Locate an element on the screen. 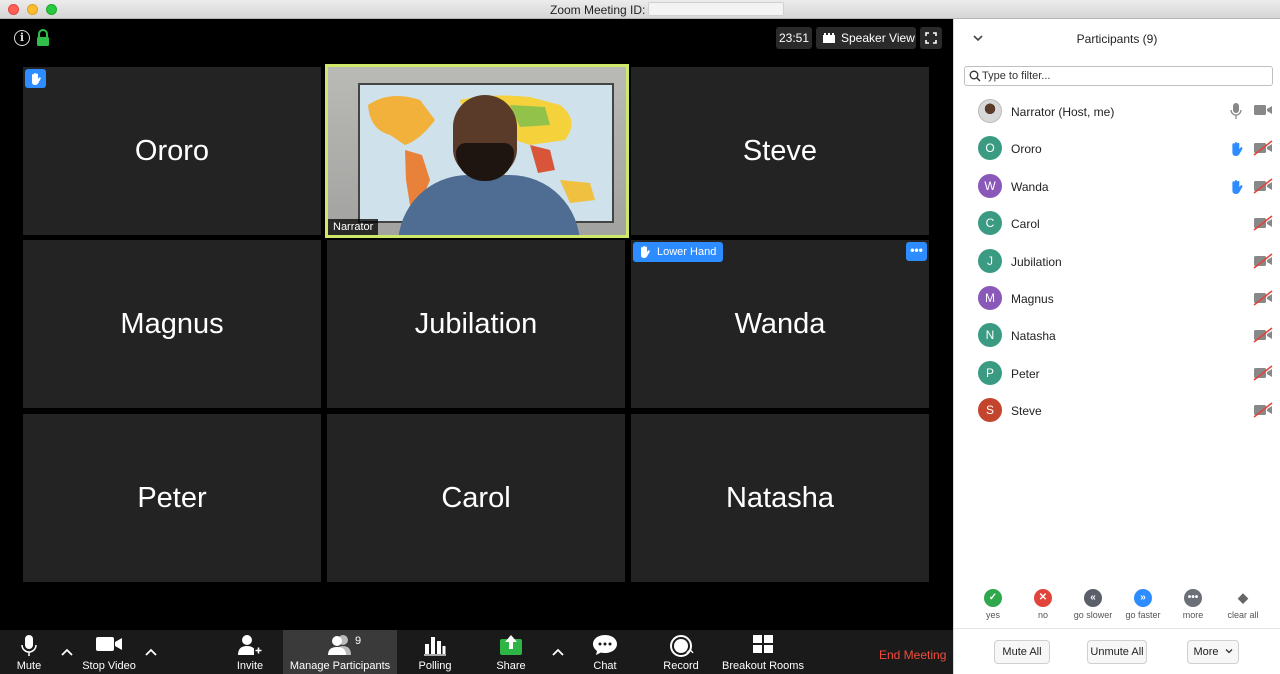 The height and width of the screenshot is (674, 1280). mute-all-button: Mute All is located at coordinates (1022, 652).